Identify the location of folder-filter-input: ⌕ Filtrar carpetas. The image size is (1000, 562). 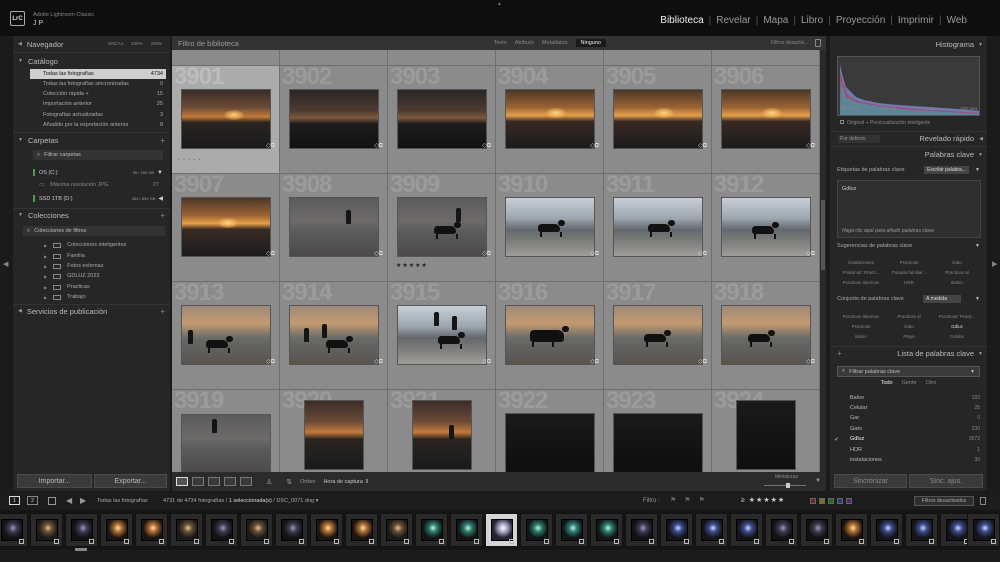
(98, 155).